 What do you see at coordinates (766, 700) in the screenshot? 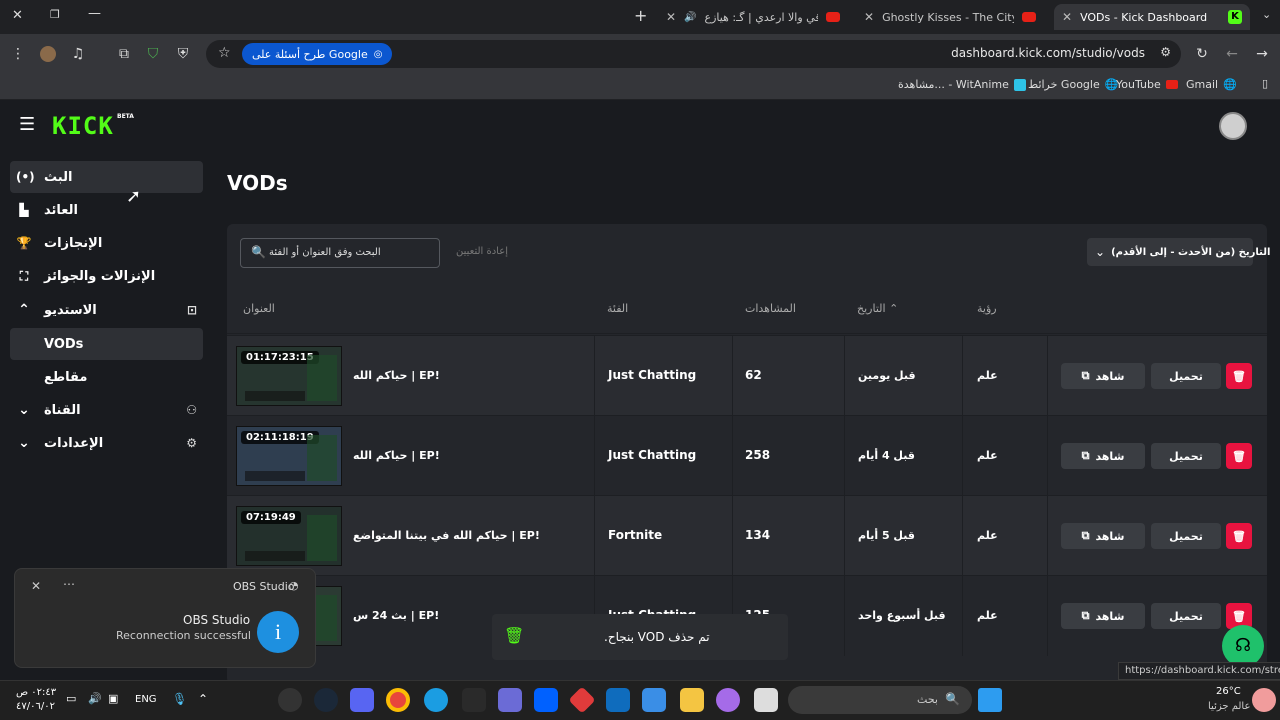
I see `task-view-taskbar-icon` at bounding box center [766, 700].